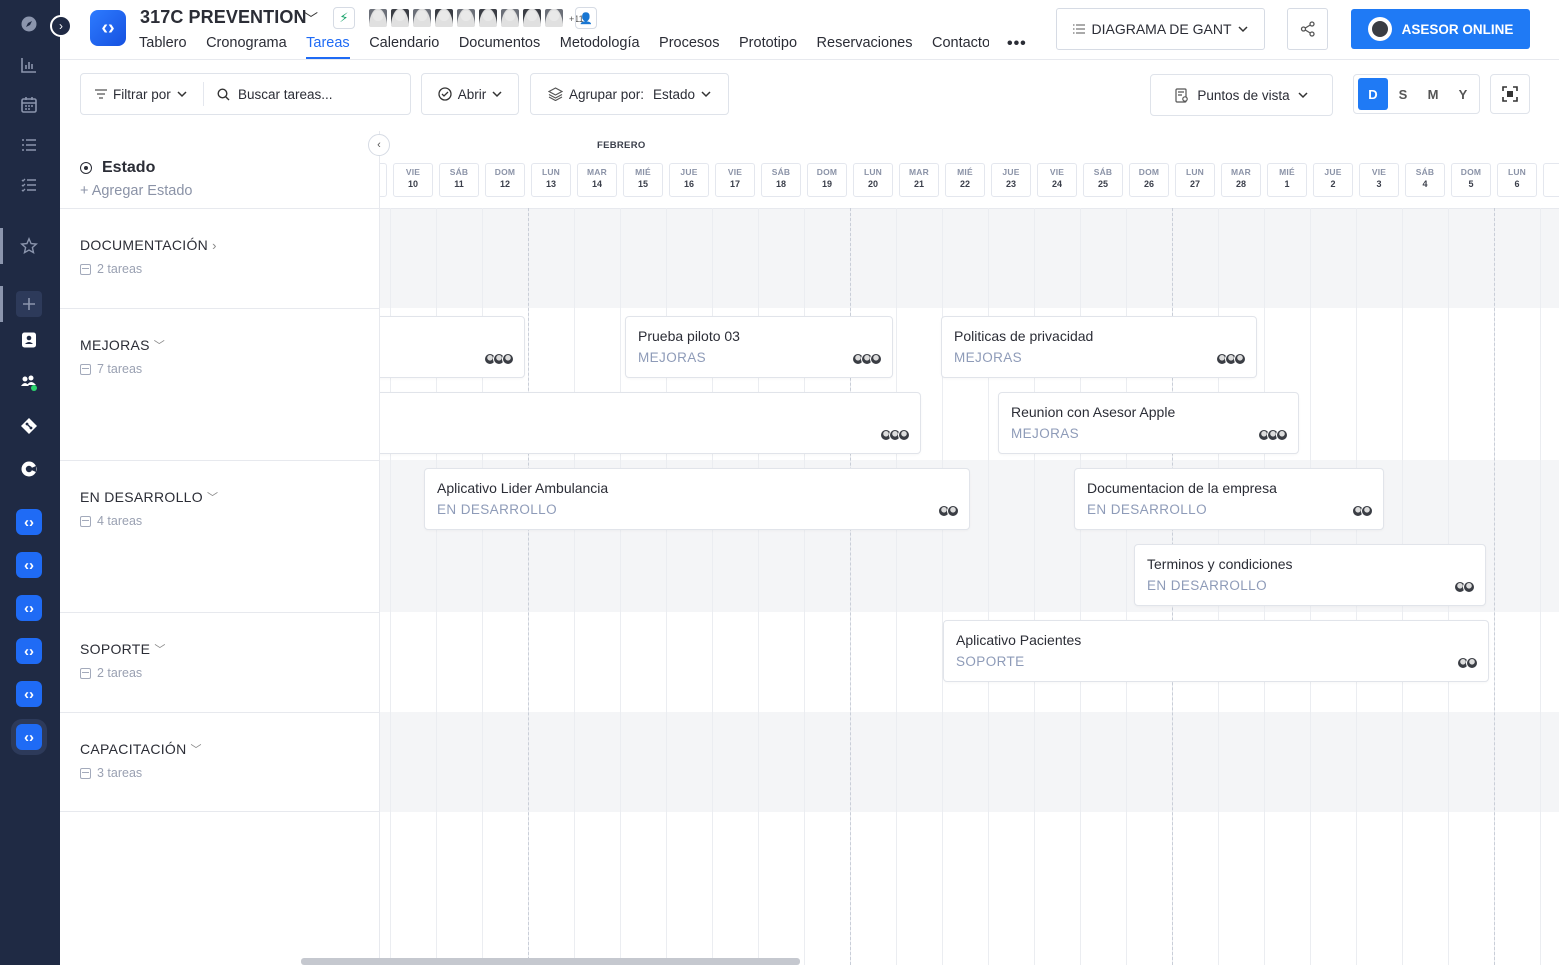  I want to click on chart-icon, so click(29, 65).